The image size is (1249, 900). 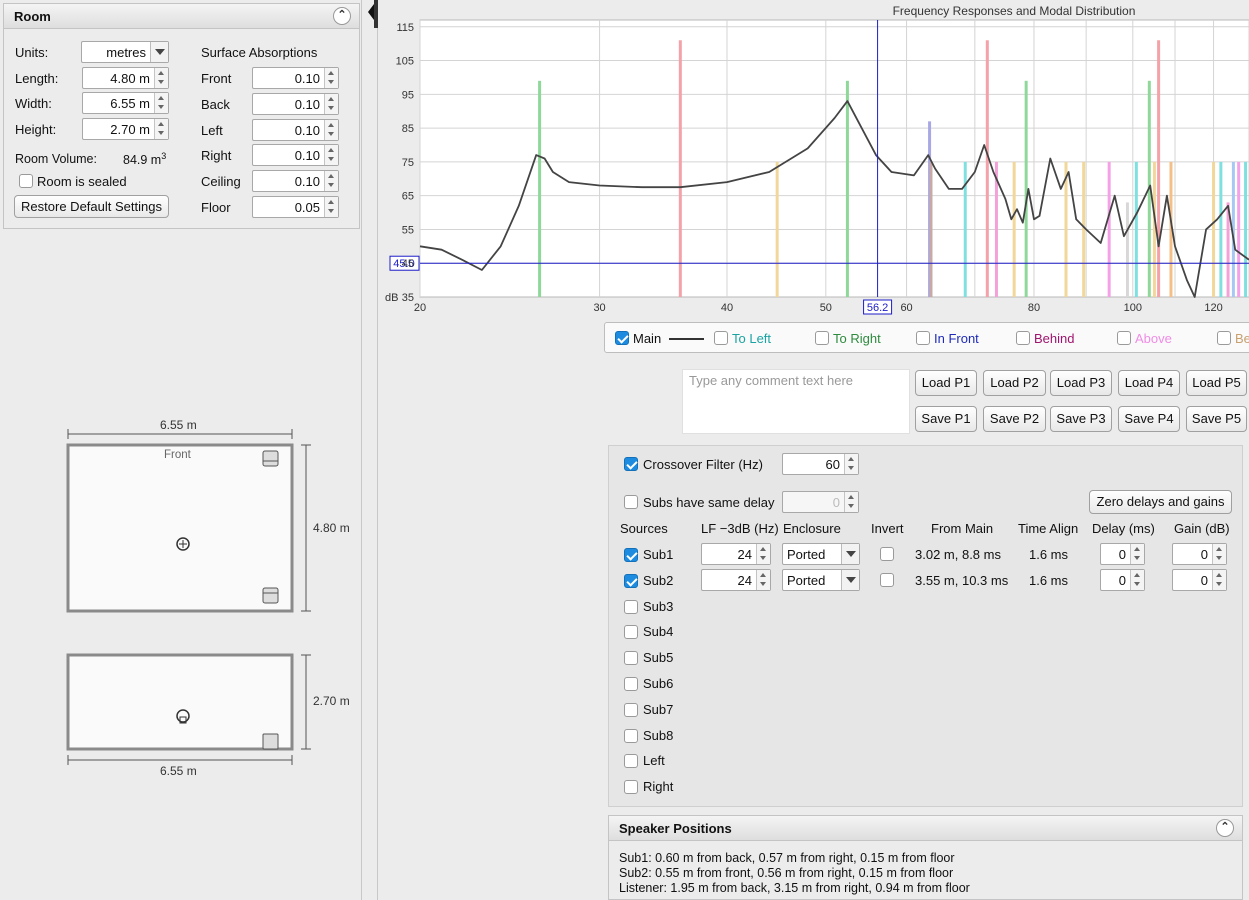 I want to click on comment-placeholder: Type any comment text here, so click(x=771, y=380).